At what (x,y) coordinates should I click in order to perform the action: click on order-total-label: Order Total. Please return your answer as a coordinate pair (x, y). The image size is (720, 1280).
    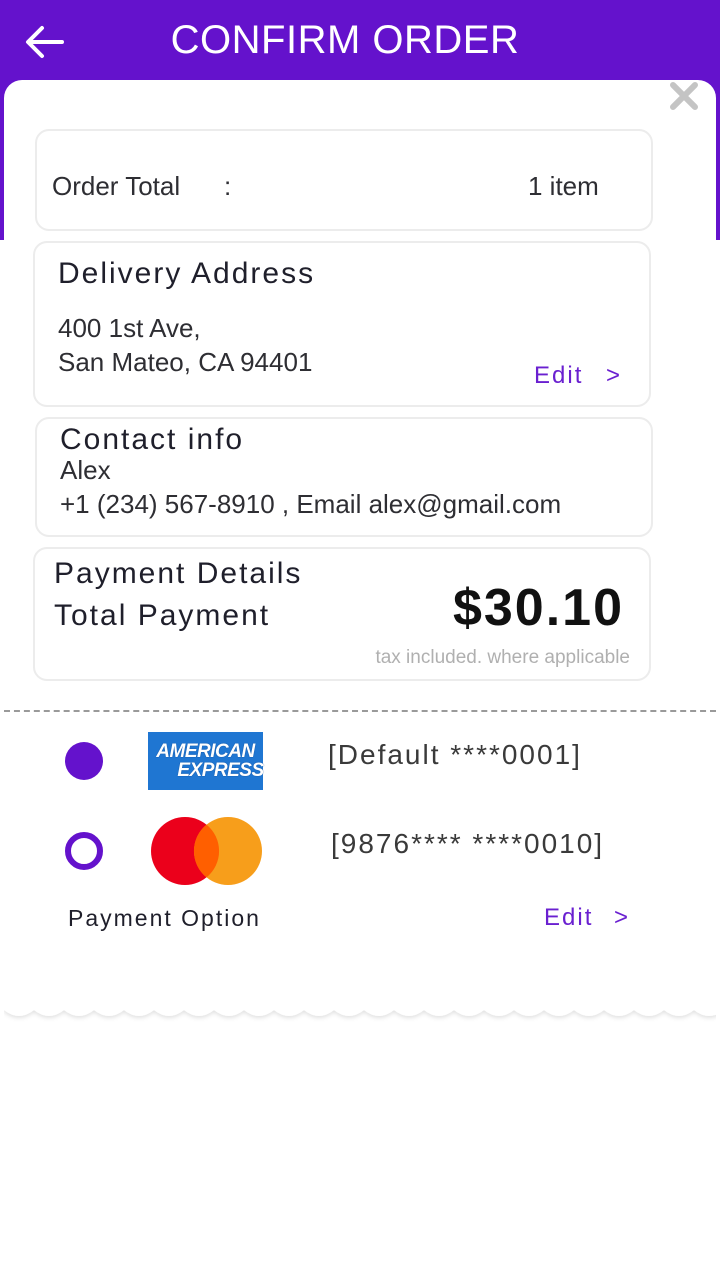
    Looking at the image, I should click on (116, 186).